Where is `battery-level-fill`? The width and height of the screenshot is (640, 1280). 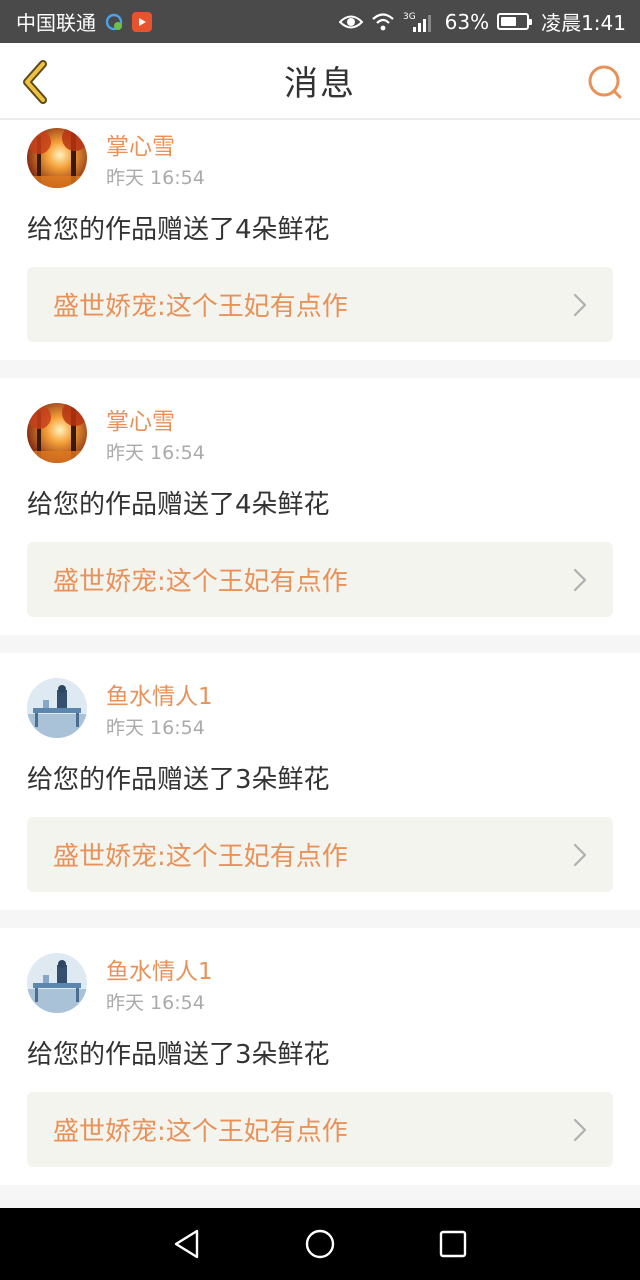 battery-level-fill is located at coordinates (509, 21).